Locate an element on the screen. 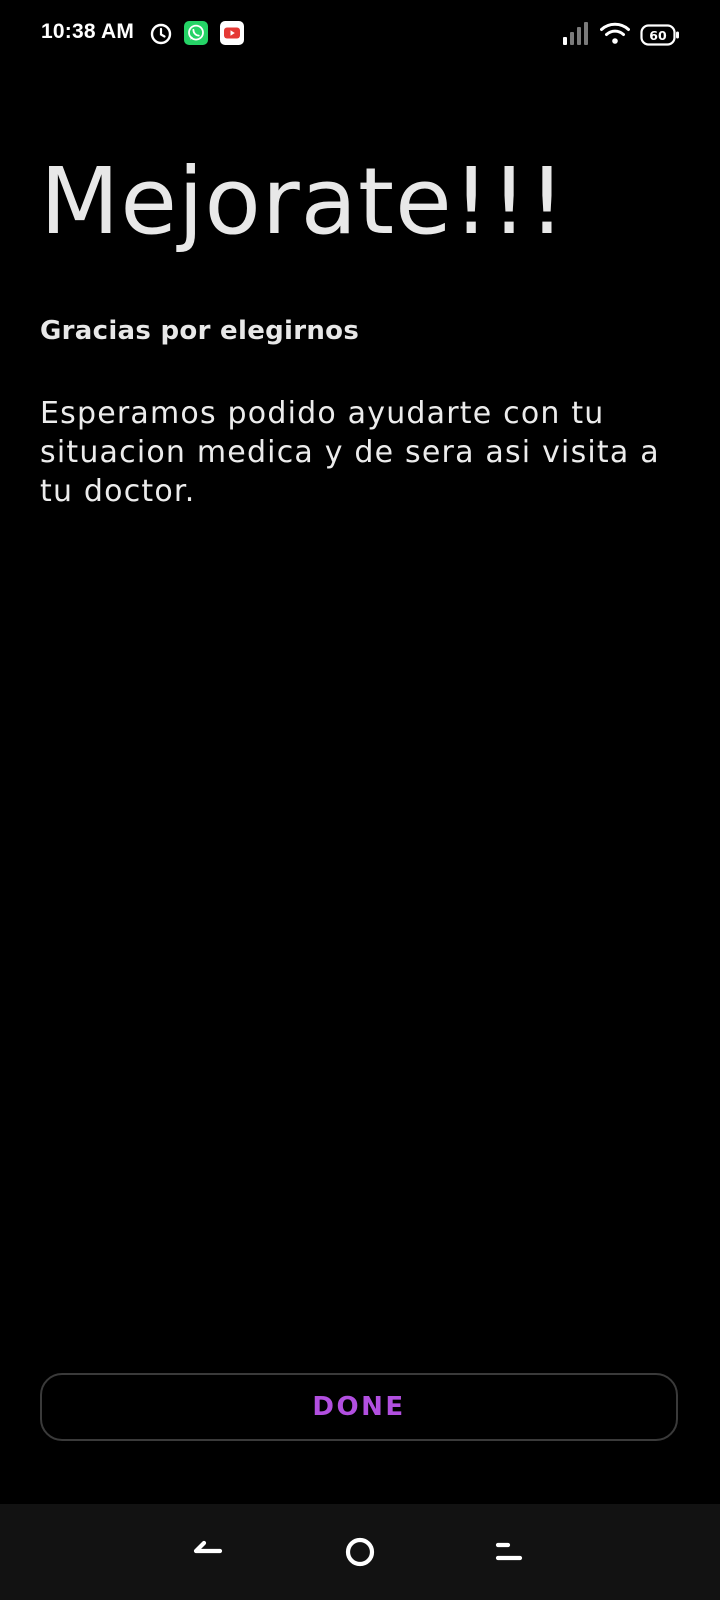  done-button-label: DONE is located at coordinates (359, 1407).